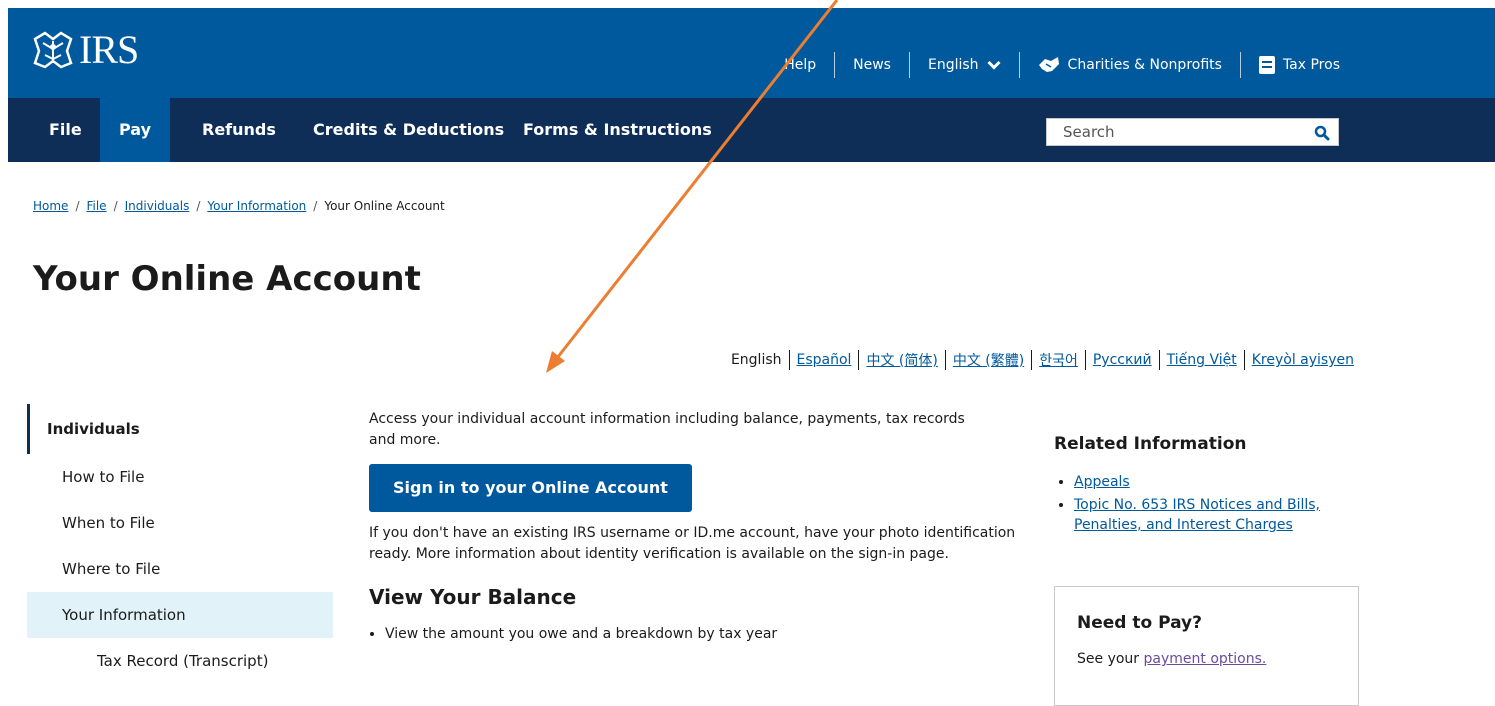  What do you see at coordinates (1058, 360) in the screenshot?
I see `language-link-korean: 한국어` at bounding box center [1058, 360].